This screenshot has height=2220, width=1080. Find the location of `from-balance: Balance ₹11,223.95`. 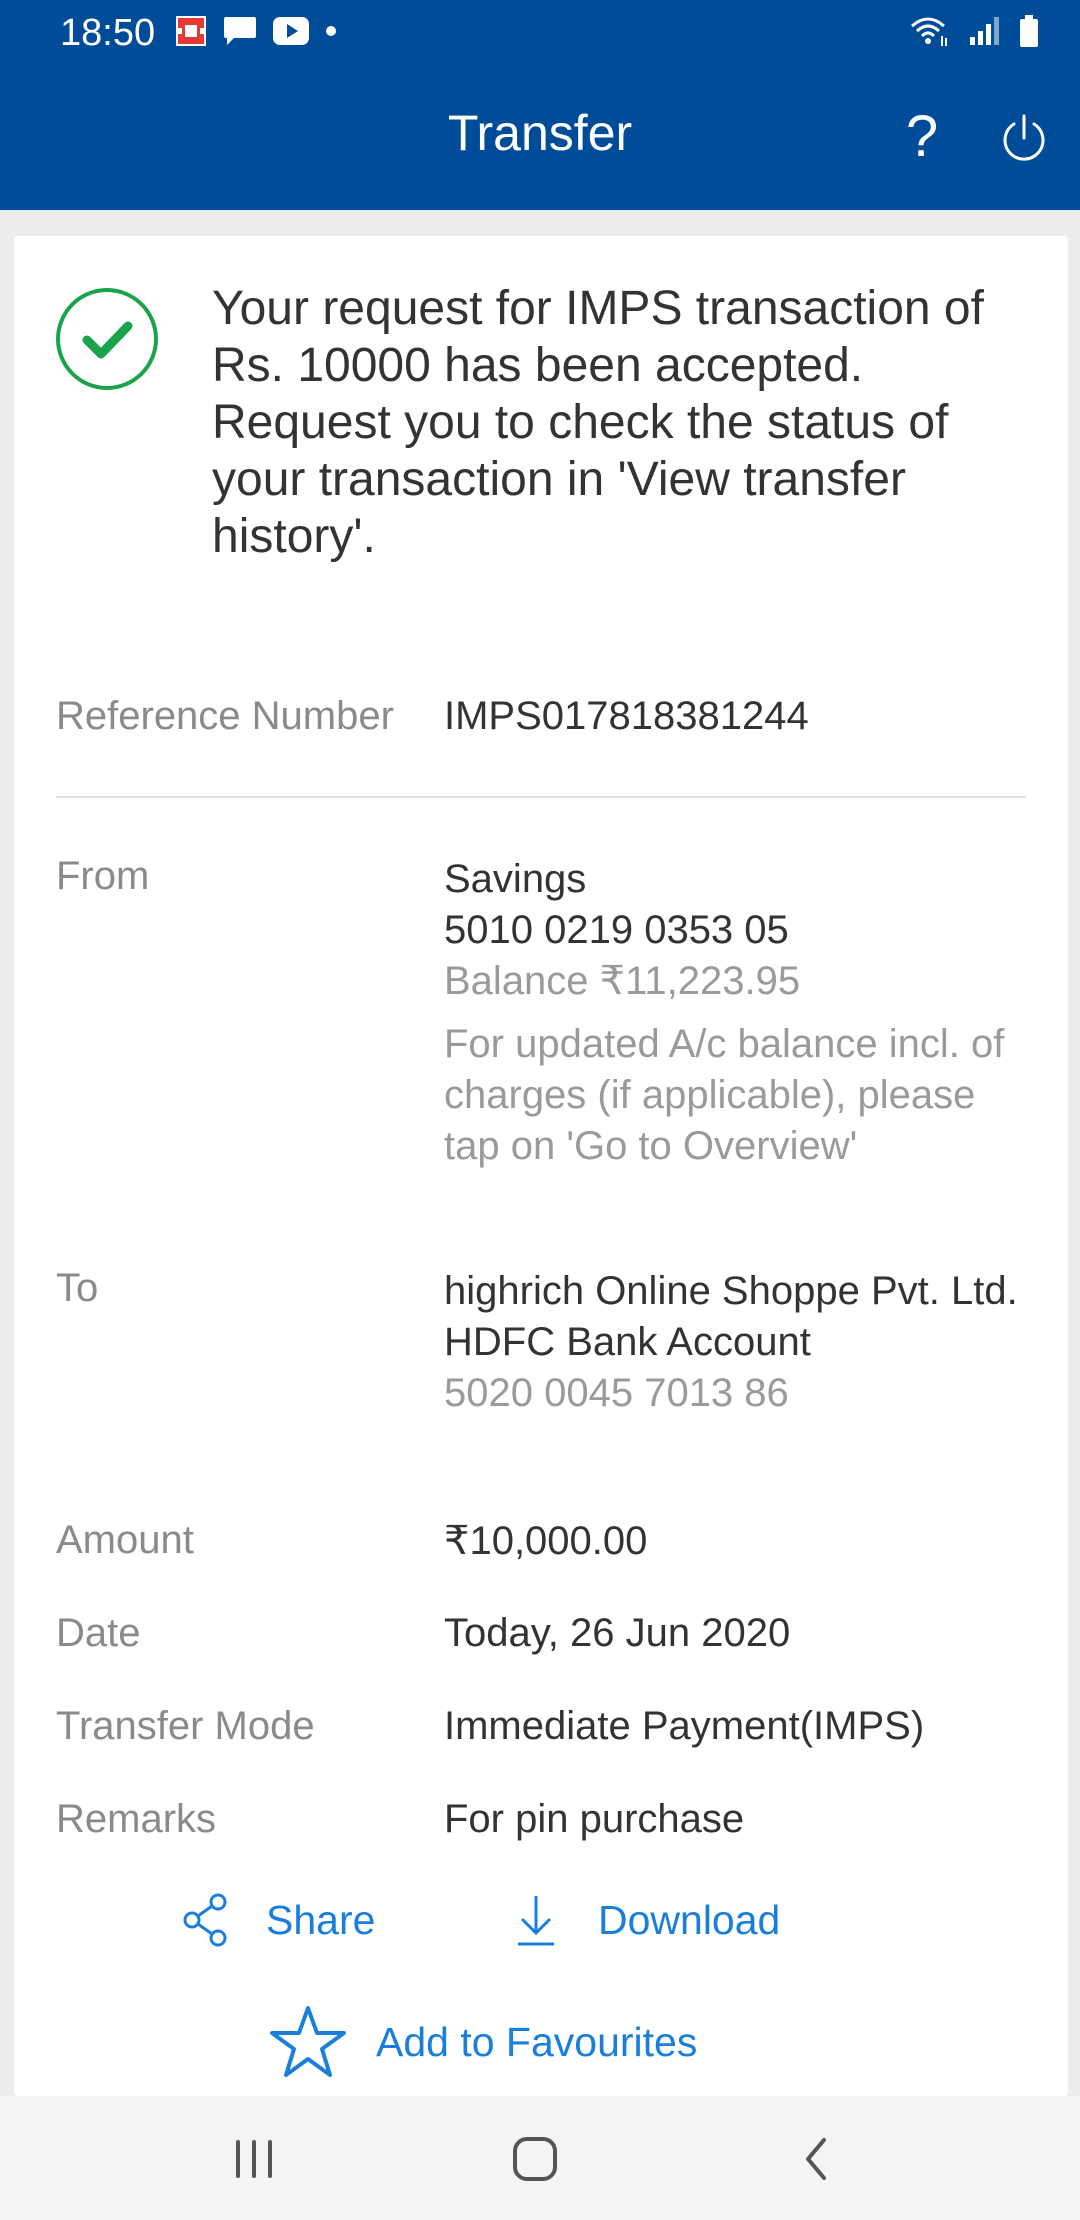

from-balance: Balance ₹11,223.95 is located at coordinates (622, 981).